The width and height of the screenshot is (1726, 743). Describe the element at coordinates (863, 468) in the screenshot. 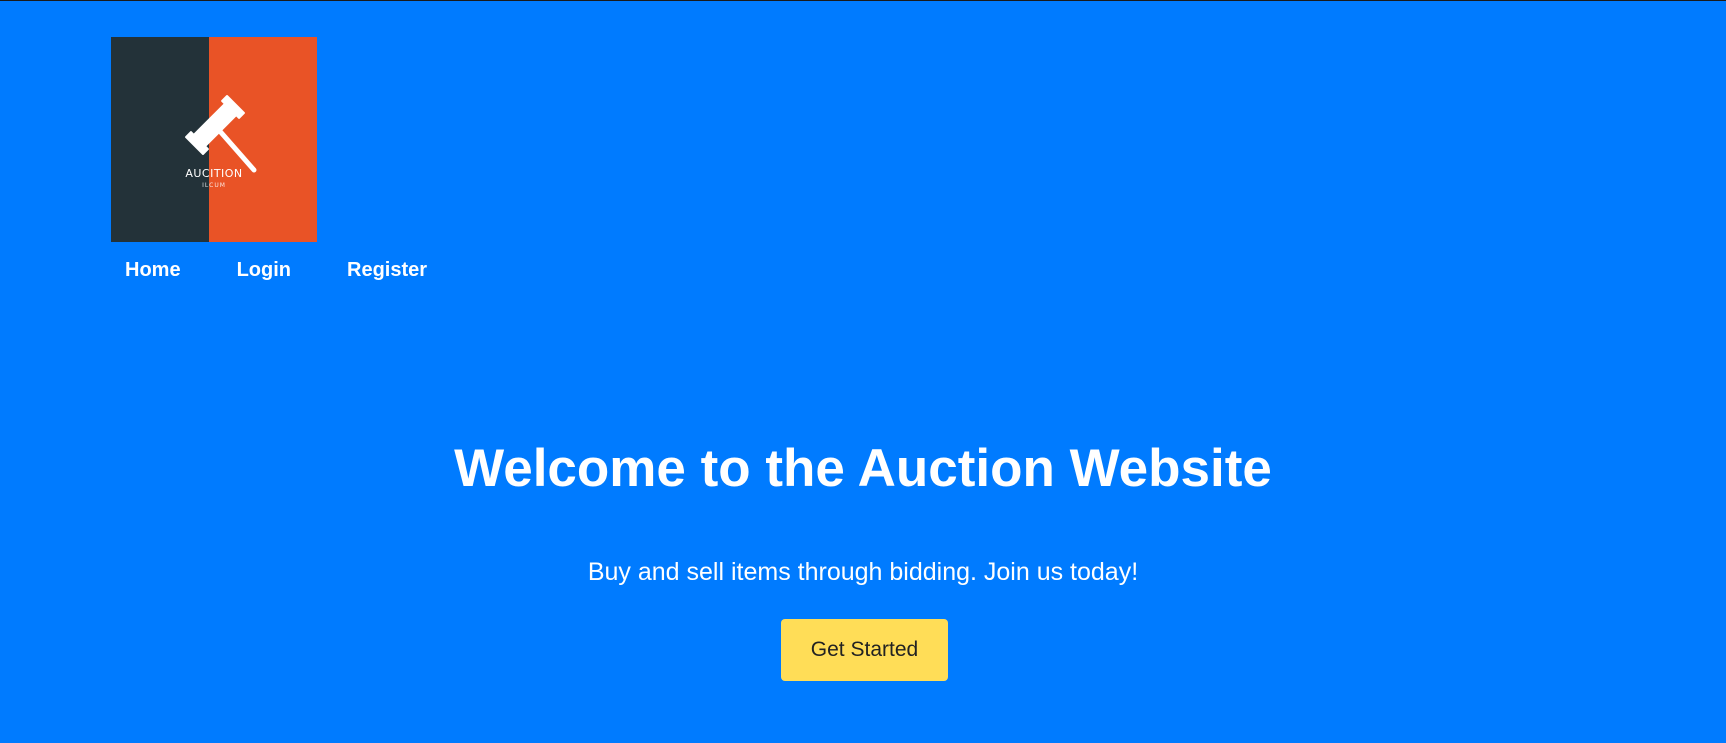

I see `hero-title: Welcome to the Auction Website` at that location.